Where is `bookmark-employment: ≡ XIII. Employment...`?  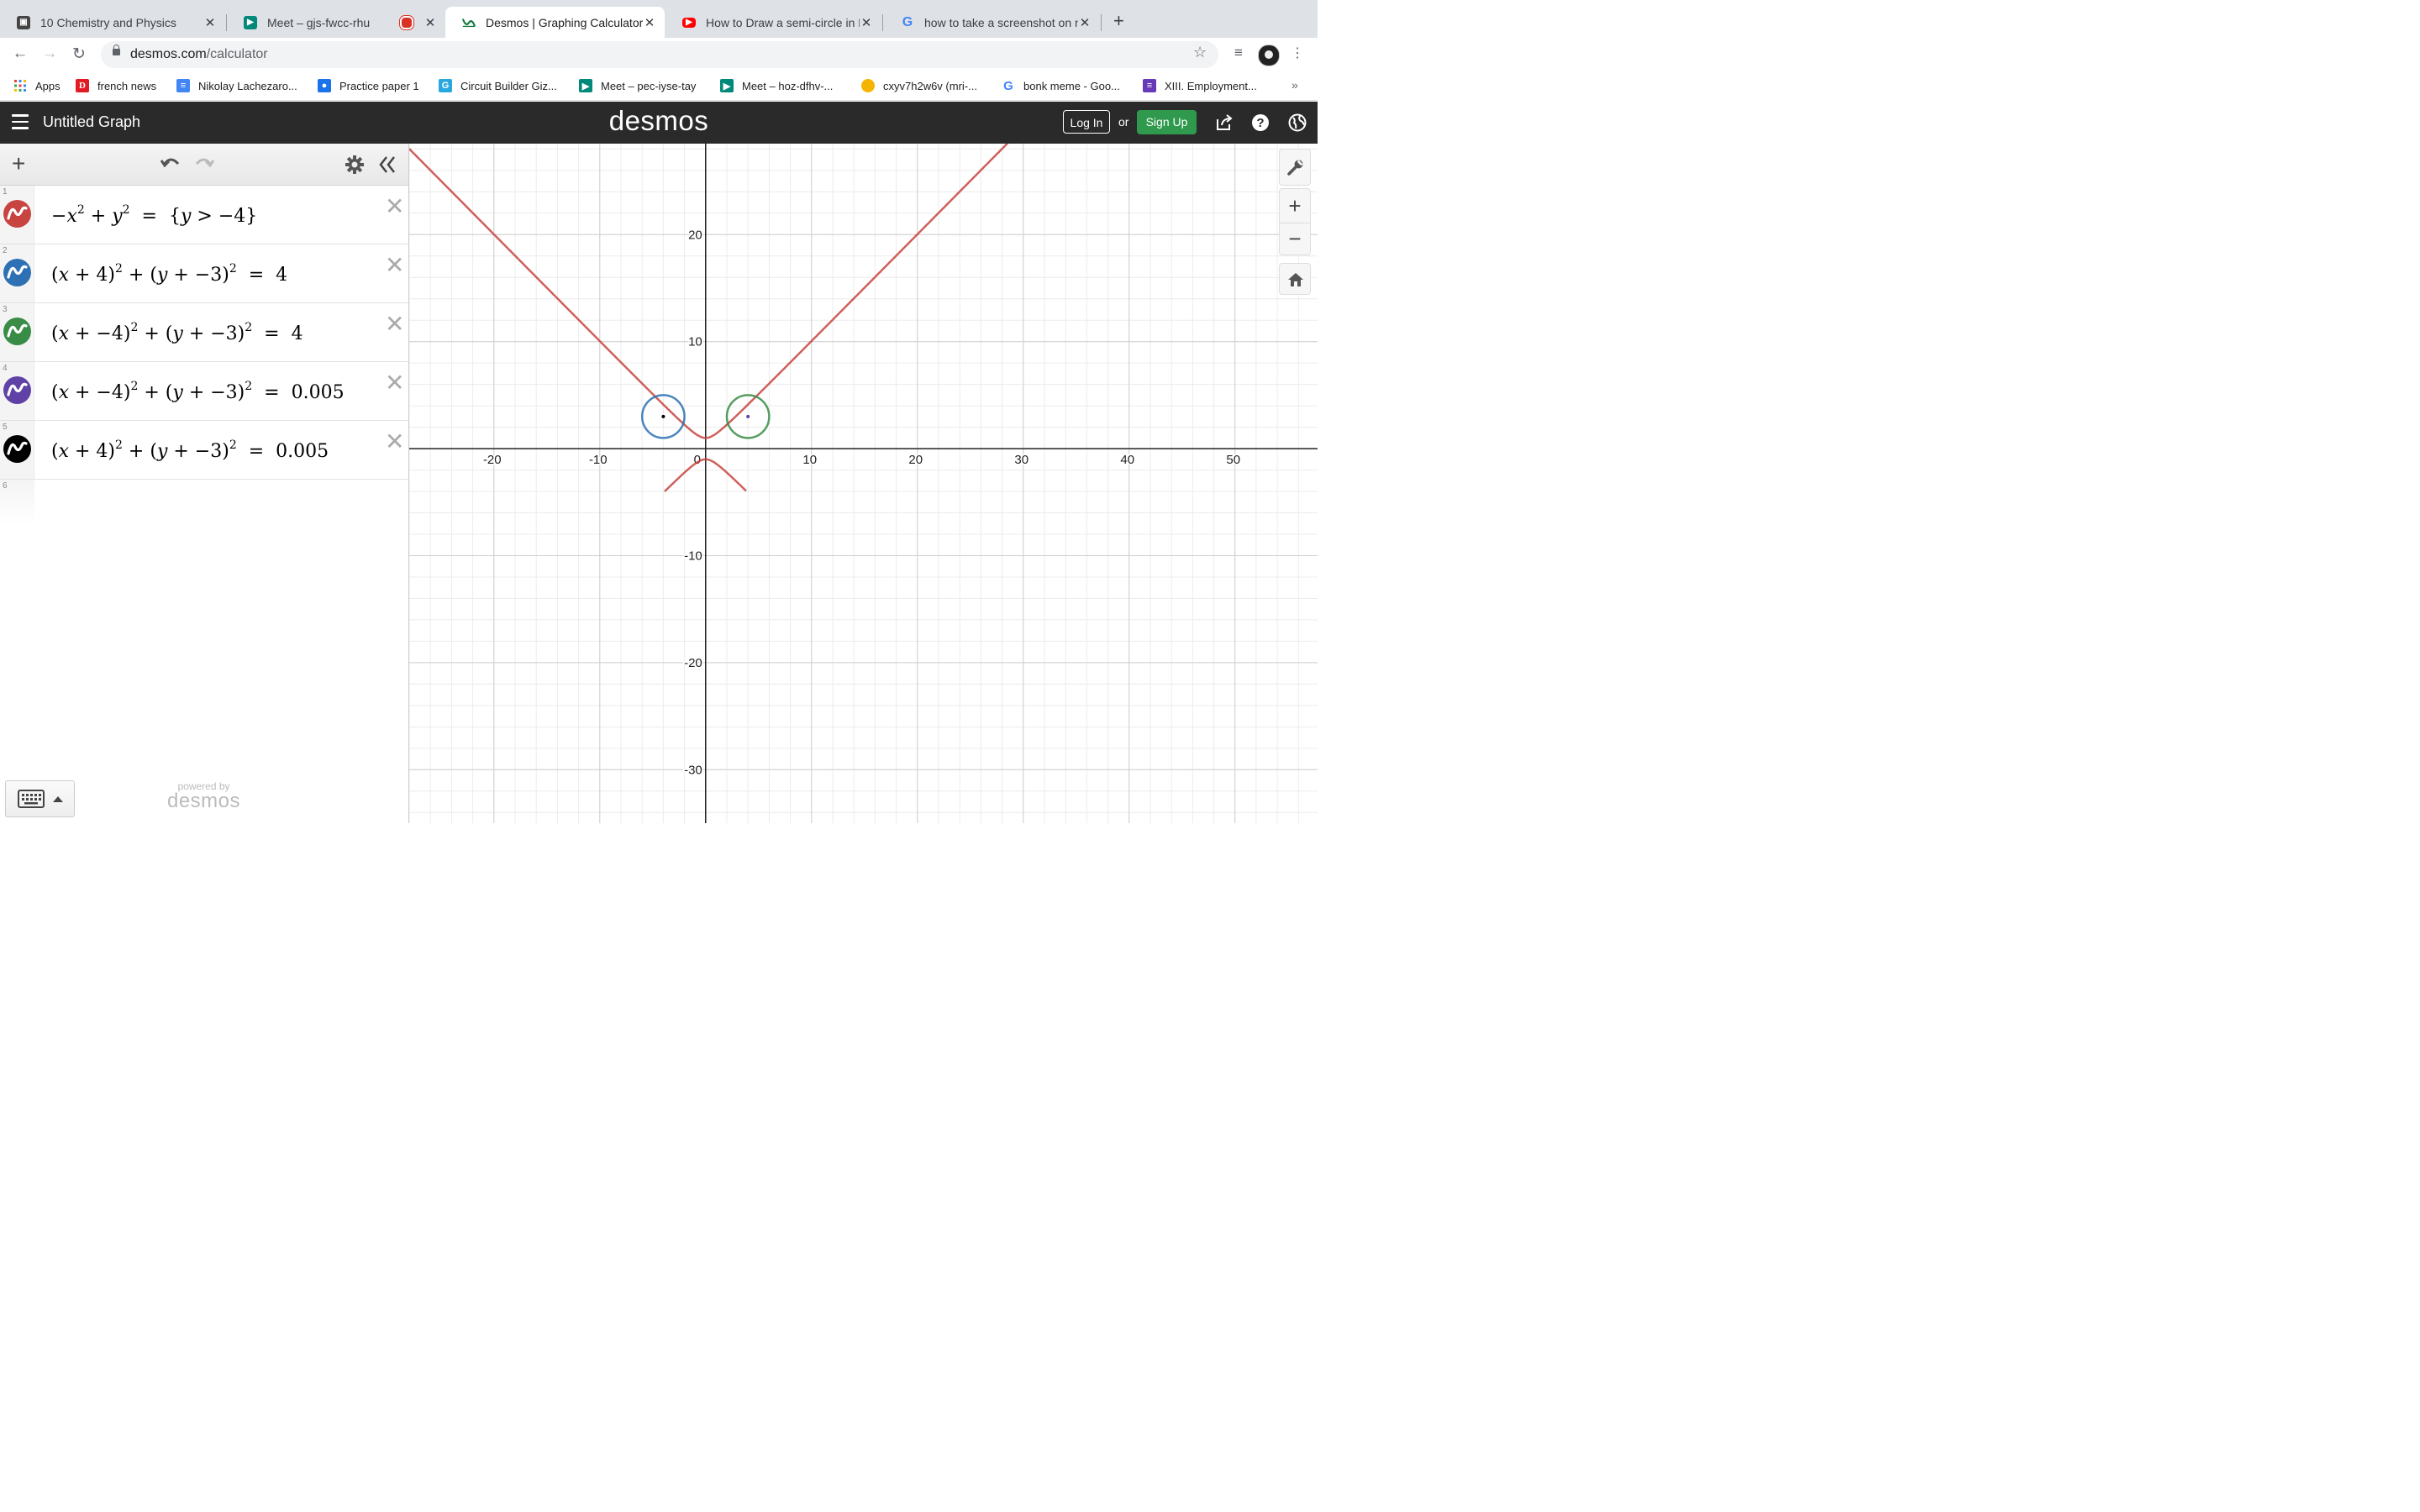 bookmark-employment: ≡ XIII. Employment... is located at coordinates (1200, 85).